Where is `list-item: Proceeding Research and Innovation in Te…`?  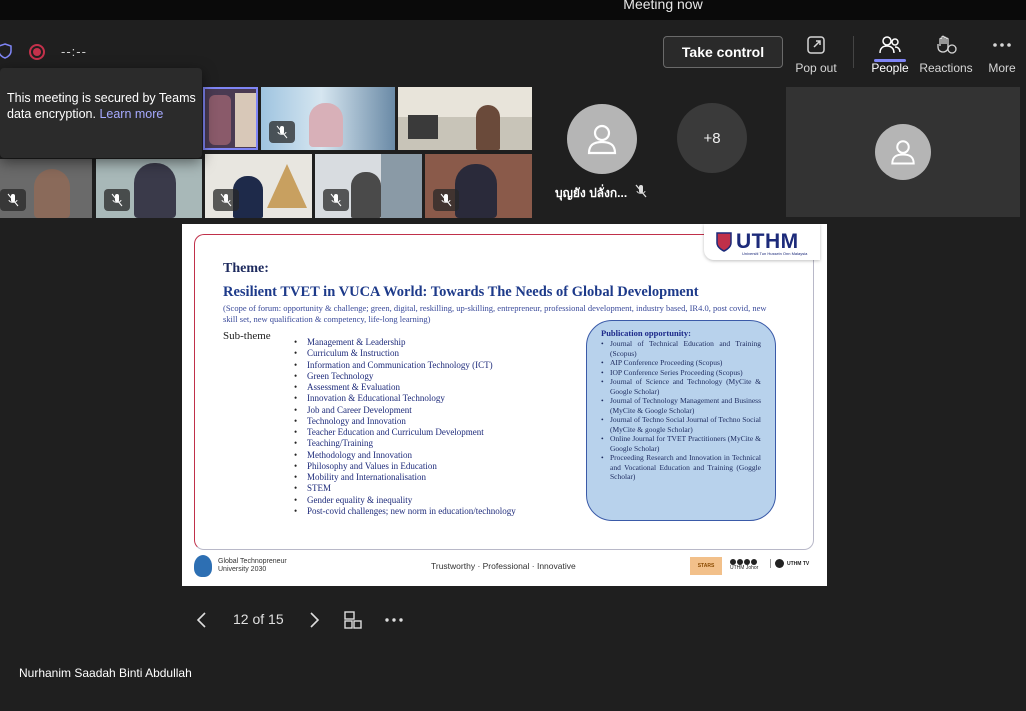 list-item: Proceeding Research and Innovation in Te… is located at coordinates (681, 467).